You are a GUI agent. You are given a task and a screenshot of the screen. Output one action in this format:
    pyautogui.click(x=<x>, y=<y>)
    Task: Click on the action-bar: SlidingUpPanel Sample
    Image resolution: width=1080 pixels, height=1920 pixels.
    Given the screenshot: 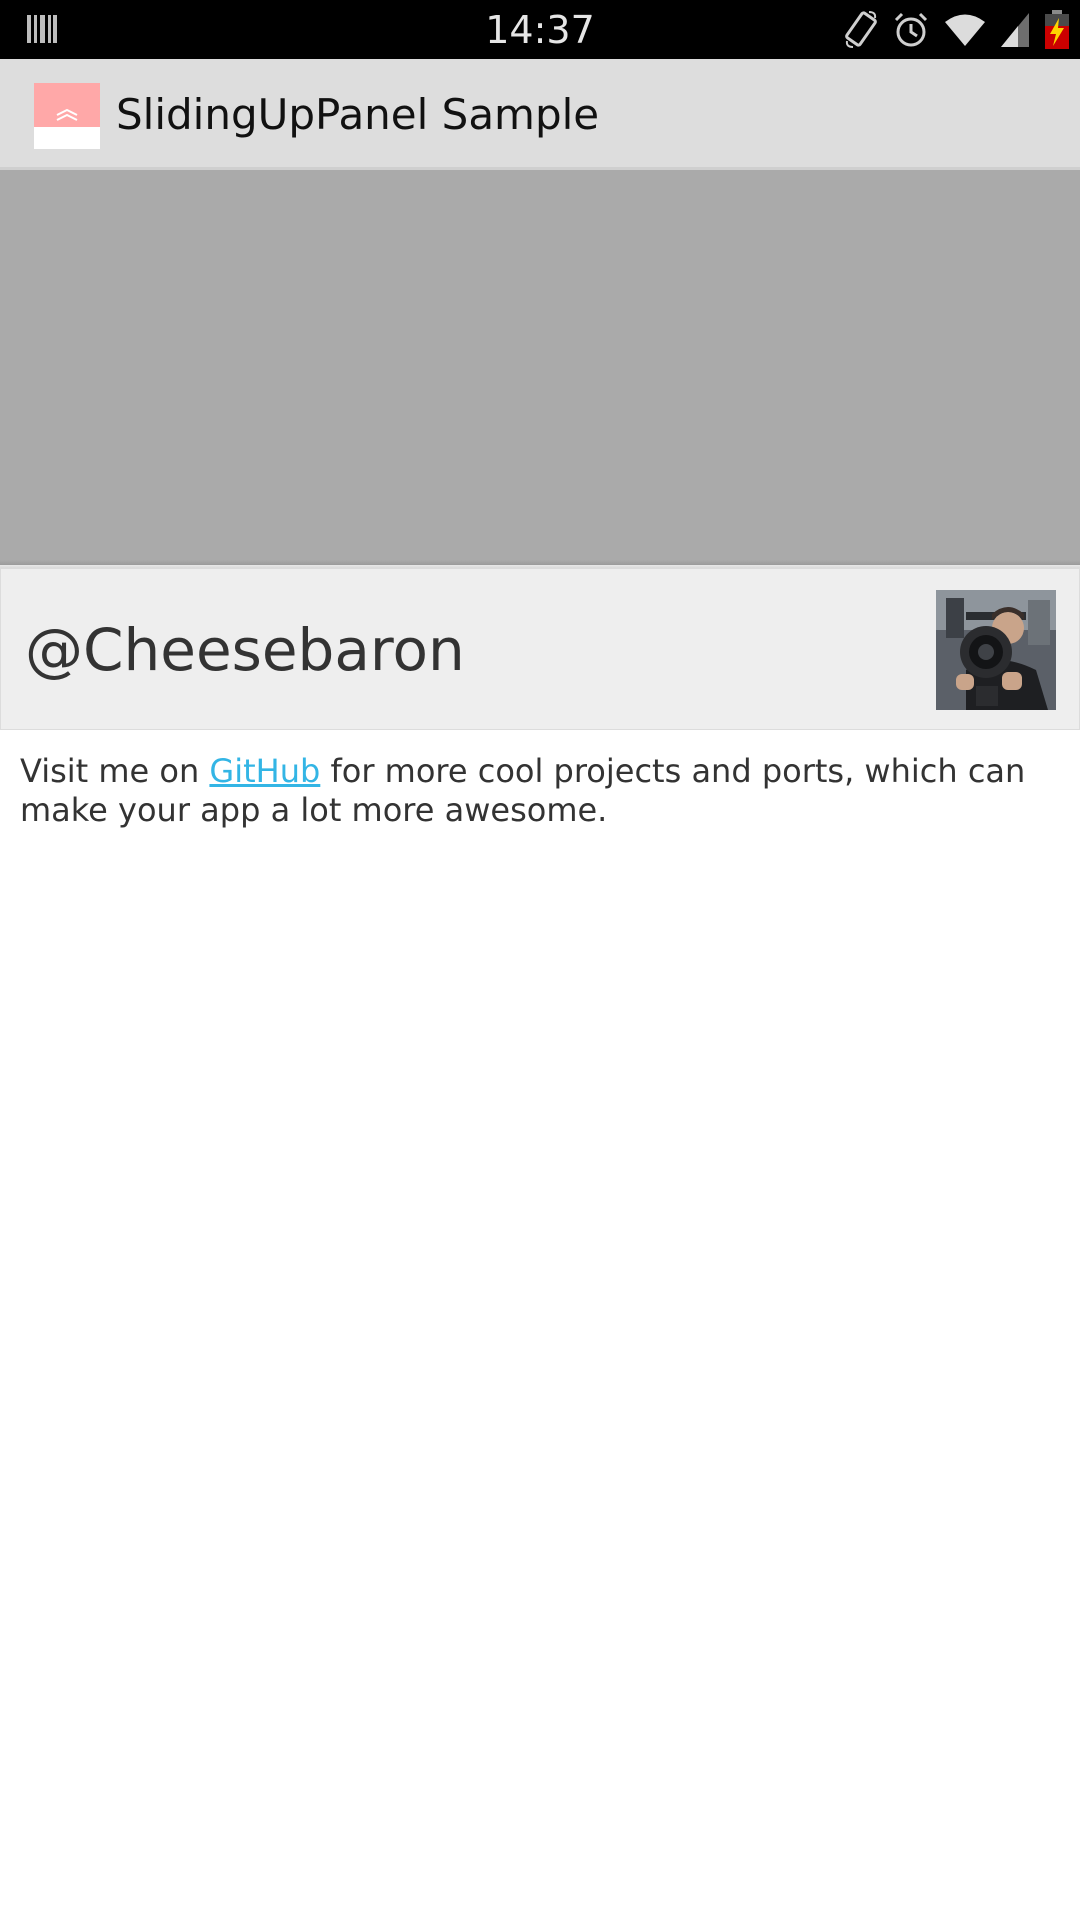 What is the action you would take?
    pyautogui.click(x=540, y=114)
    